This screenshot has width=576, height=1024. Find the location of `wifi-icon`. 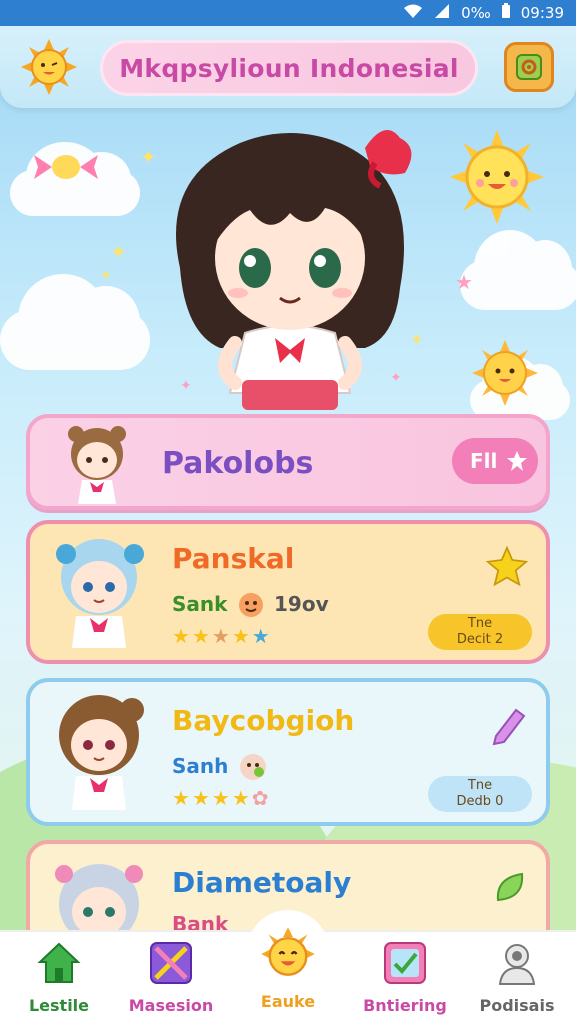

wifi-icon is located at coordinates (413, 13).